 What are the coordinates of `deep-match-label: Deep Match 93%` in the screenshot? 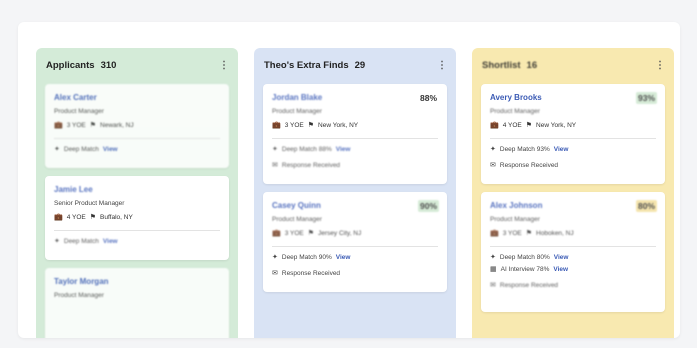 It's located at (524, 149).